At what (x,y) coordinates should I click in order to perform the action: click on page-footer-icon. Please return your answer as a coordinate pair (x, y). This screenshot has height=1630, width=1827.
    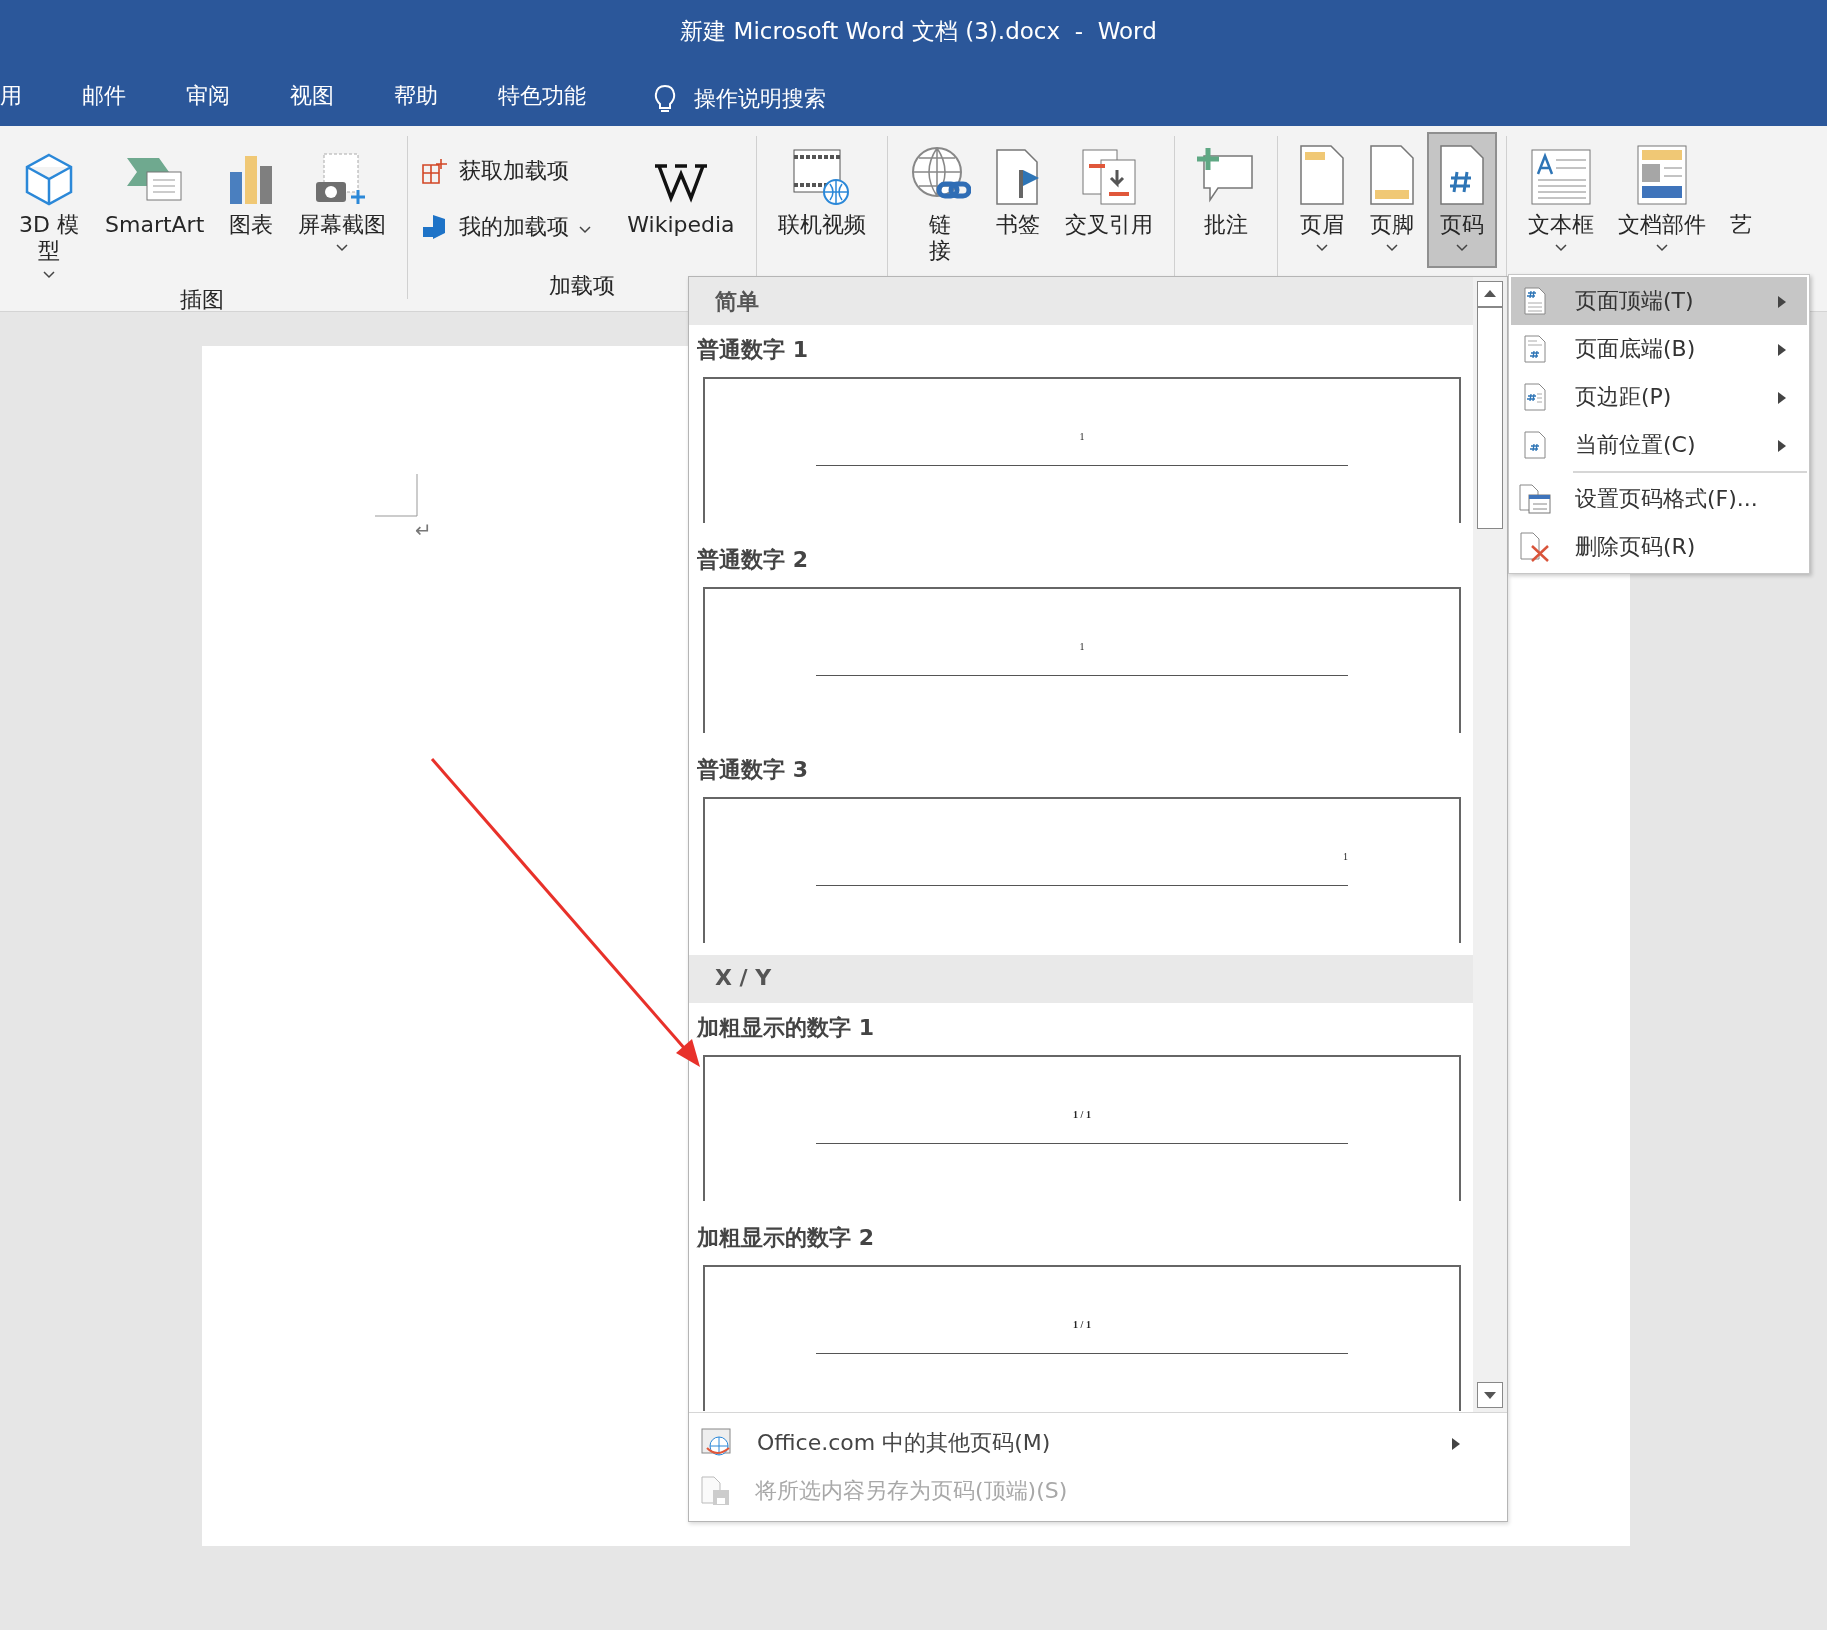
    Looking at the image, I should click on (1391, 175).